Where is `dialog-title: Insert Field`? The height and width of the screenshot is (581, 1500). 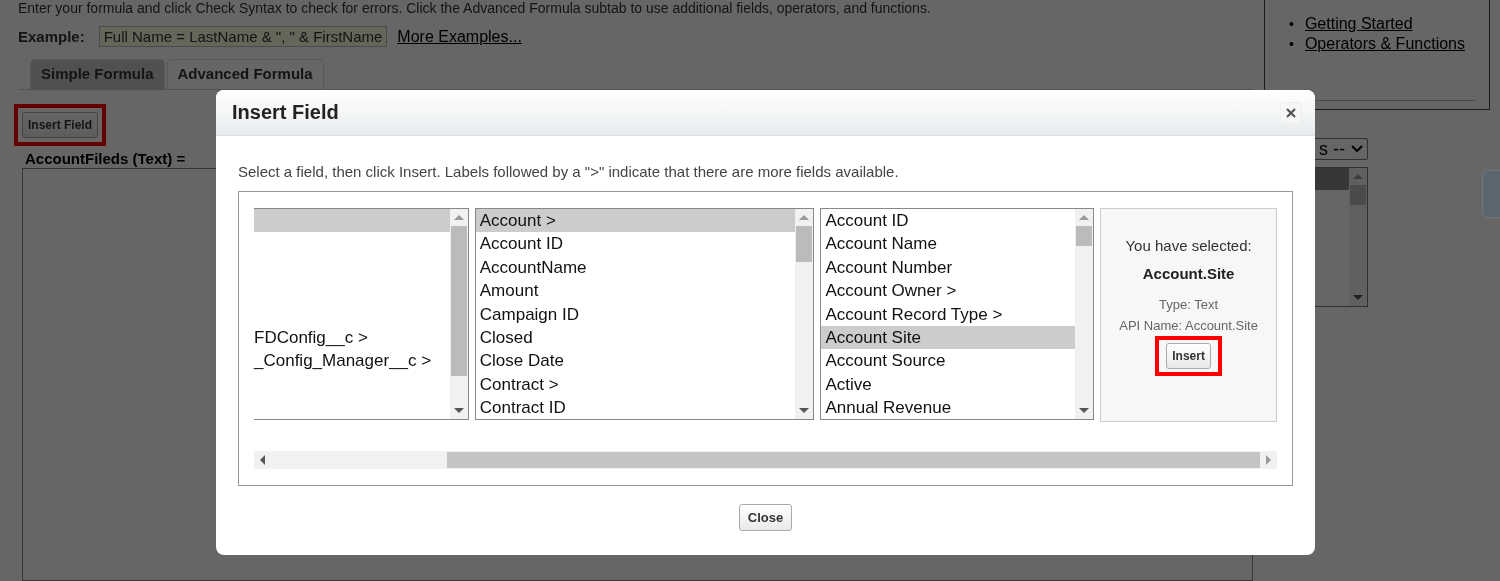 dialog-title: Insert Field is located at coordinates (285, 112).